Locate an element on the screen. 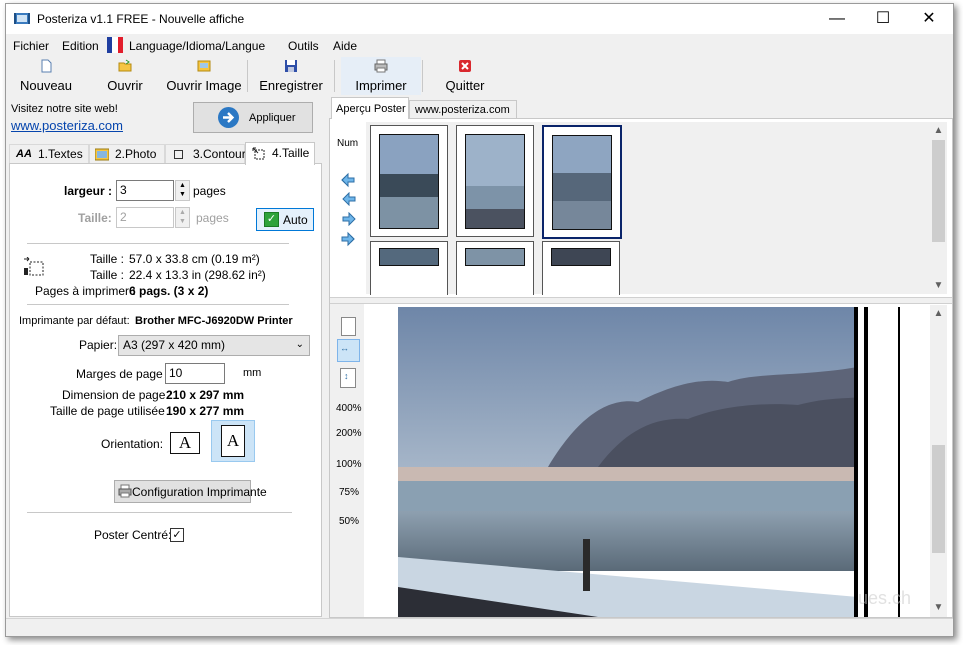 This screenshot has height=645, width=963. taille-in-value: 22.4 x 13.3 in (298.62 in²) is located at coordinates (197, 275).